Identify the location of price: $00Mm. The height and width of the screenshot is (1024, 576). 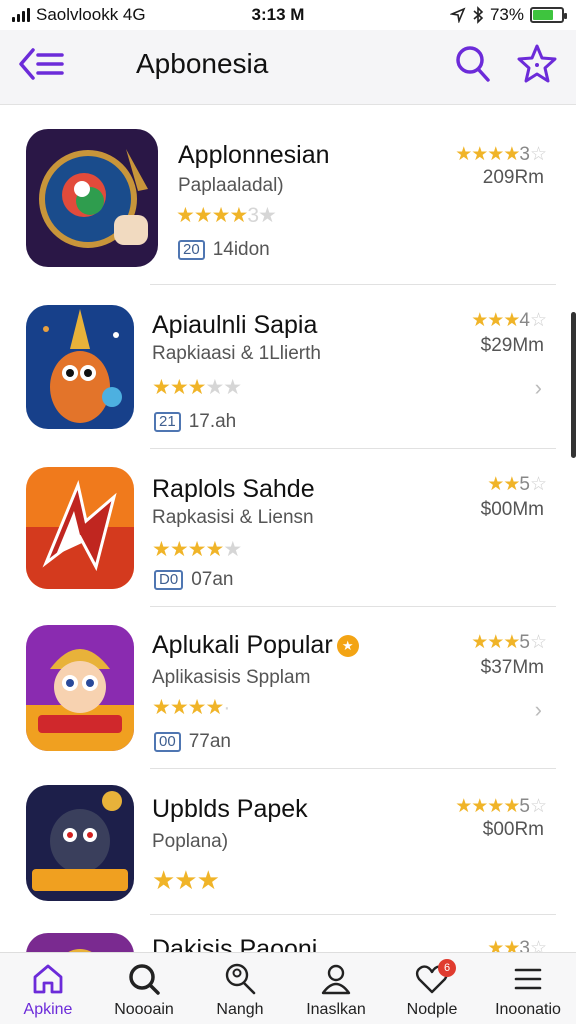
(512, 509).